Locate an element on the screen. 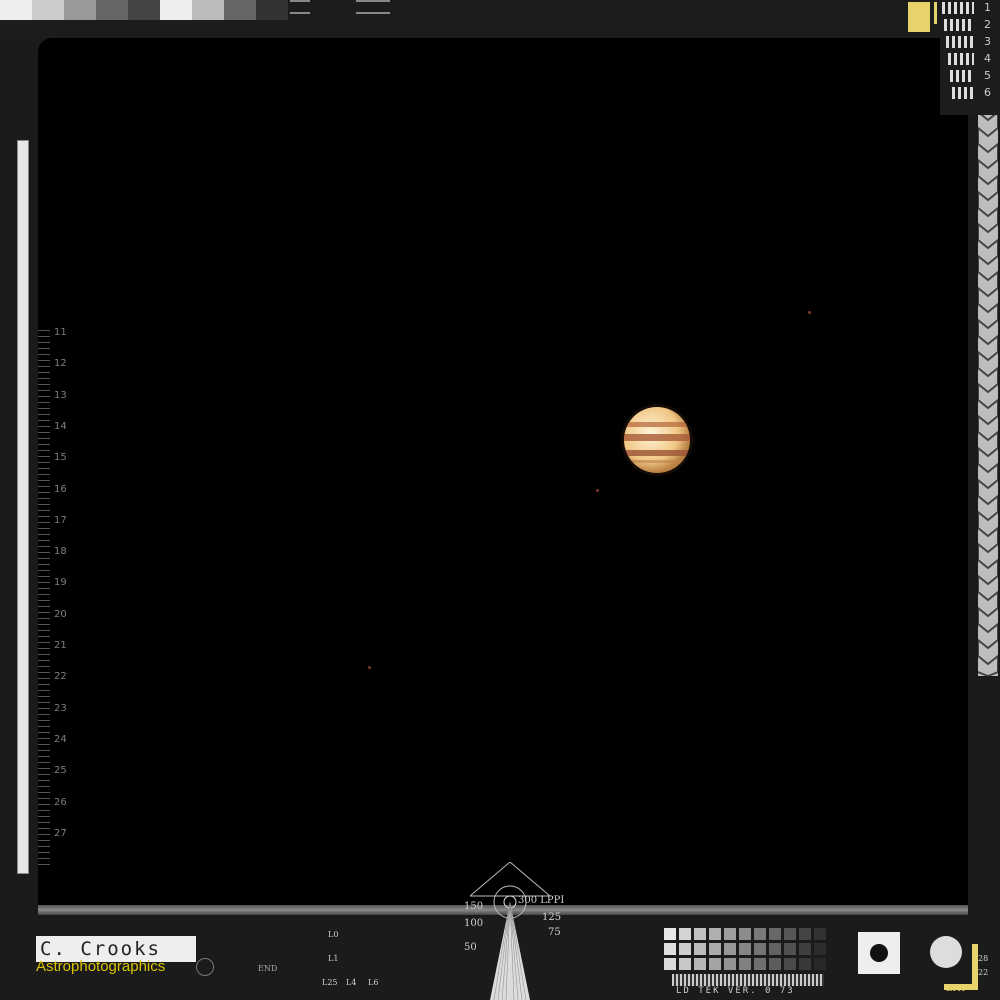 This screenshot has height=1000, width=1000. resolution-number: 2 is located at coordinates (987, 24).